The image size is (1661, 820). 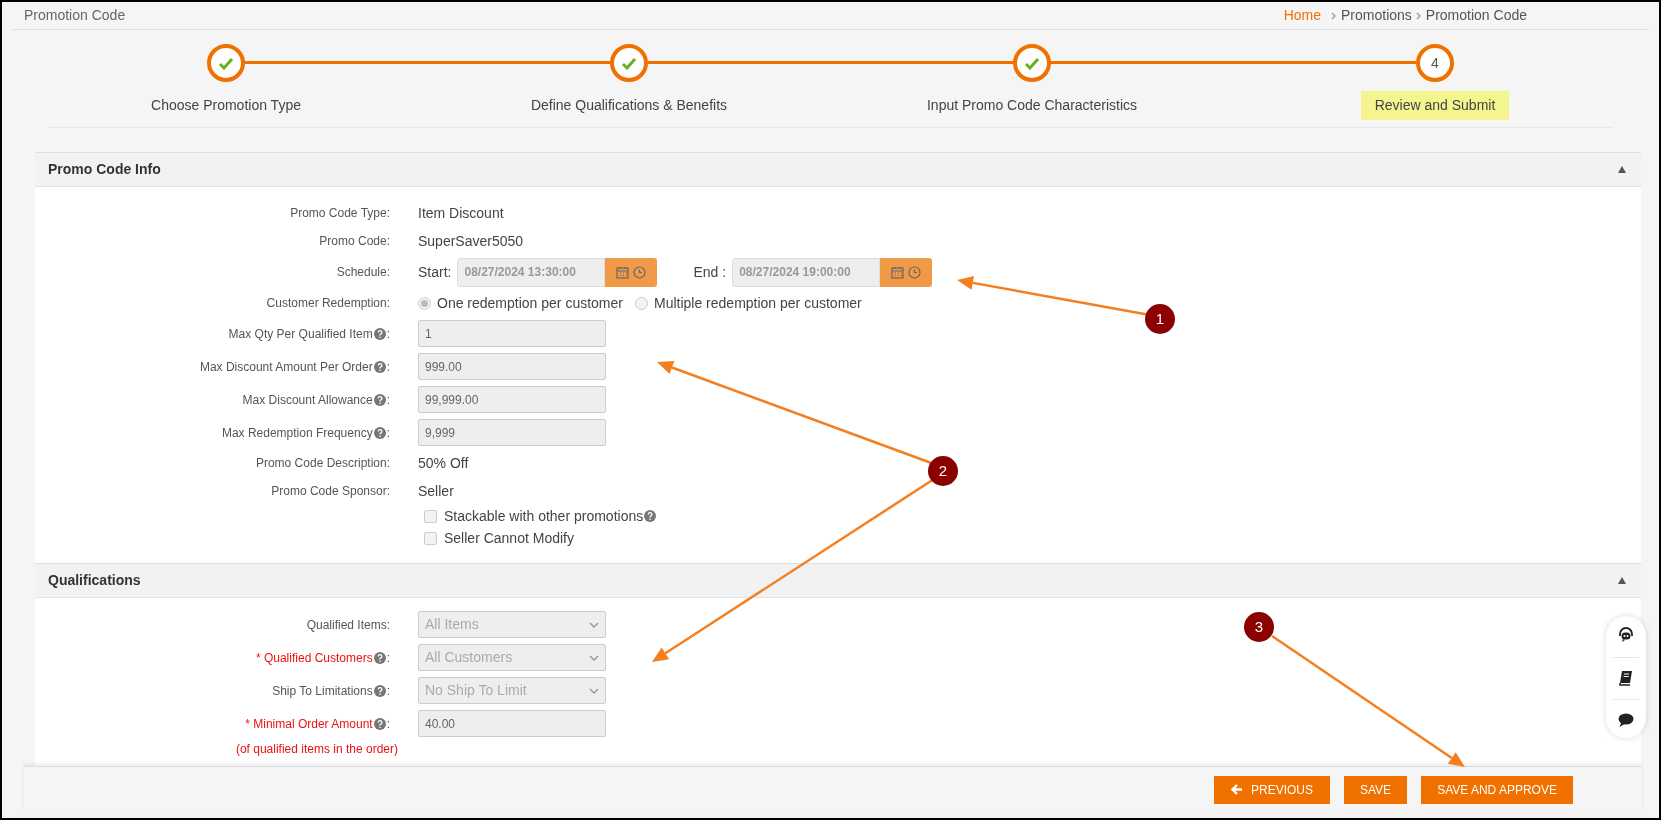 What do you see at coordinates (1272, 789) in the screenshot?
I see `footer-button: PREVIOUS` at bounding box center [1272, 789].